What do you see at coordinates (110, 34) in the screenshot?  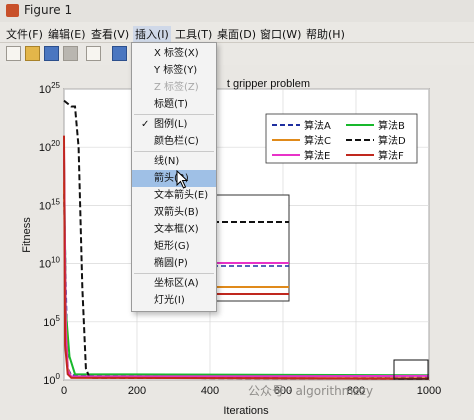 I see `menu-2: 查看(V)` at bounding box center [110, 34].